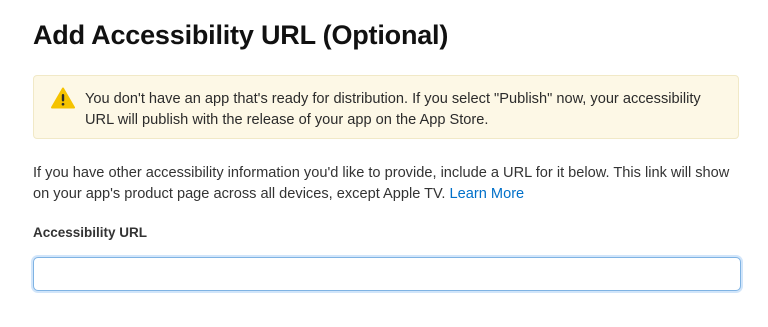  I want to click on accessibility-url-input, so click(387, 274).